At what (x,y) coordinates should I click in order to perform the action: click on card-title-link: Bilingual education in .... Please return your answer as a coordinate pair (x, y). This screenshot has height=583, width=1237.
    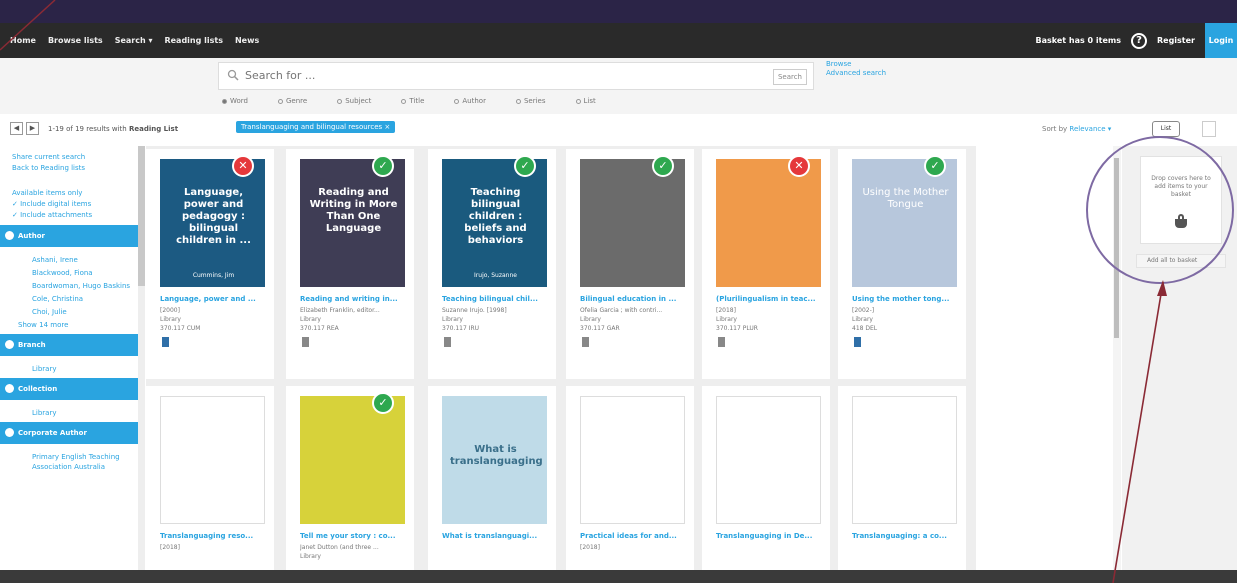
    Looking at the image, I should click on (635, 299).